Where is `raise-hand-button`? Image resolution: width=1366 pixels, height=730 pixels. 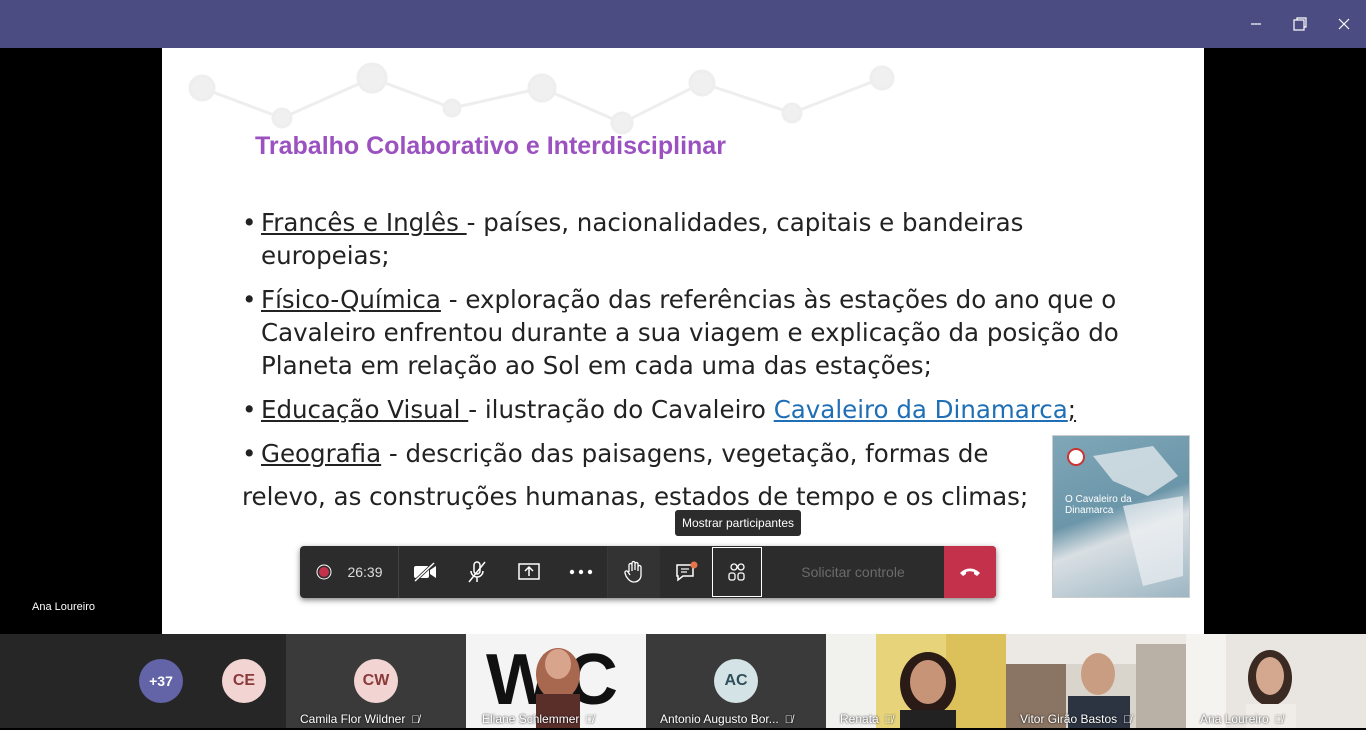 raise-hand-button is located at coordinates (634, 572).